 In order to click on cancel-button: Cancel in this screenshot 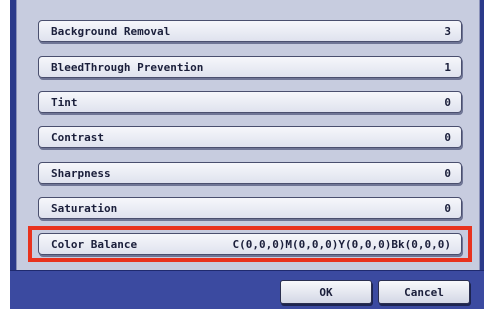, I will do `click(424, 292)`.